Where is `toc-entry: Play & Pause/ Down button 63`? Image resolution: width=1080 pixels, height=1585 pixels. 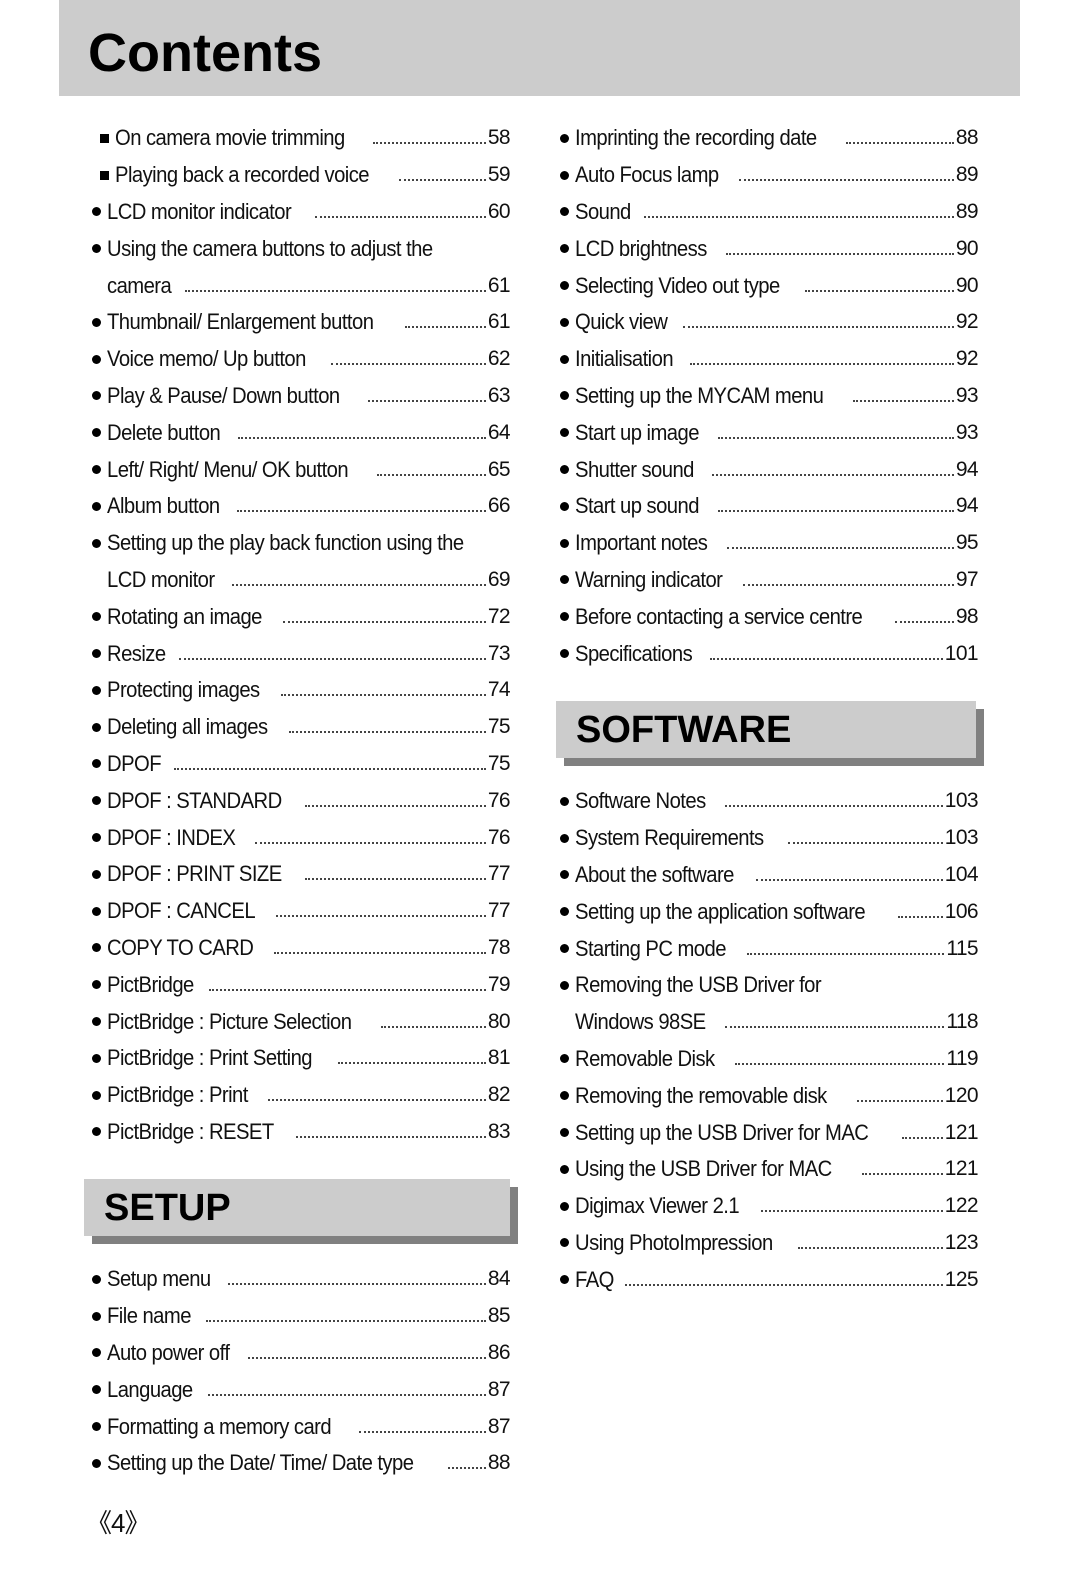 toc-entry: Play & Pause/ Down button 63 is located at coordinates (301, 396).